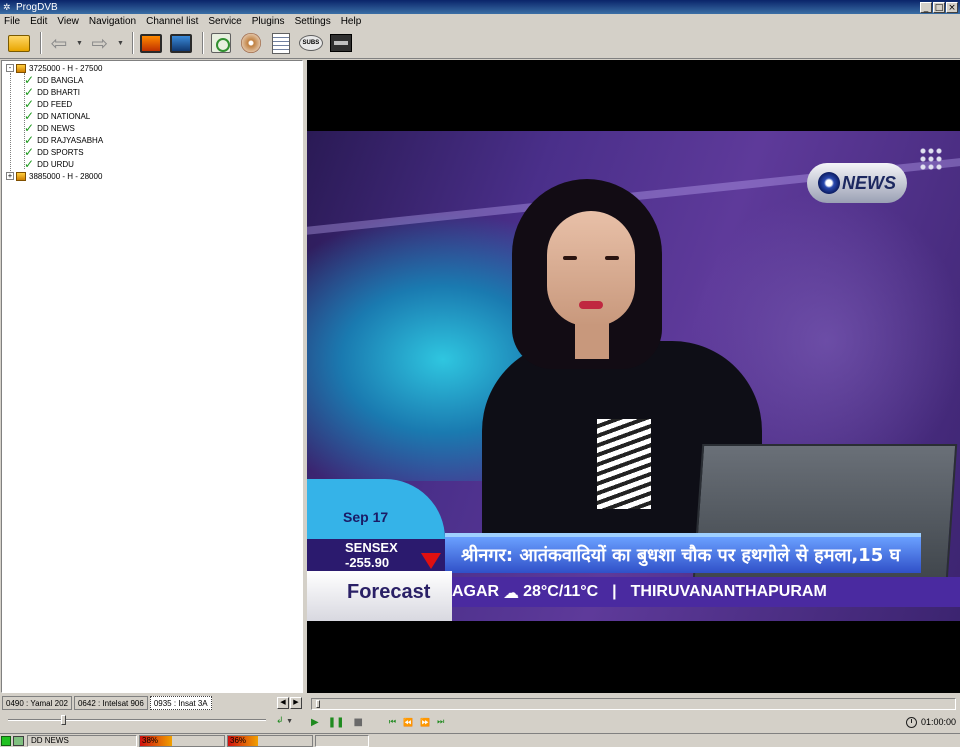 This screenshot has width=960, height=747. I want to click on epg-button, so click(281, 43).